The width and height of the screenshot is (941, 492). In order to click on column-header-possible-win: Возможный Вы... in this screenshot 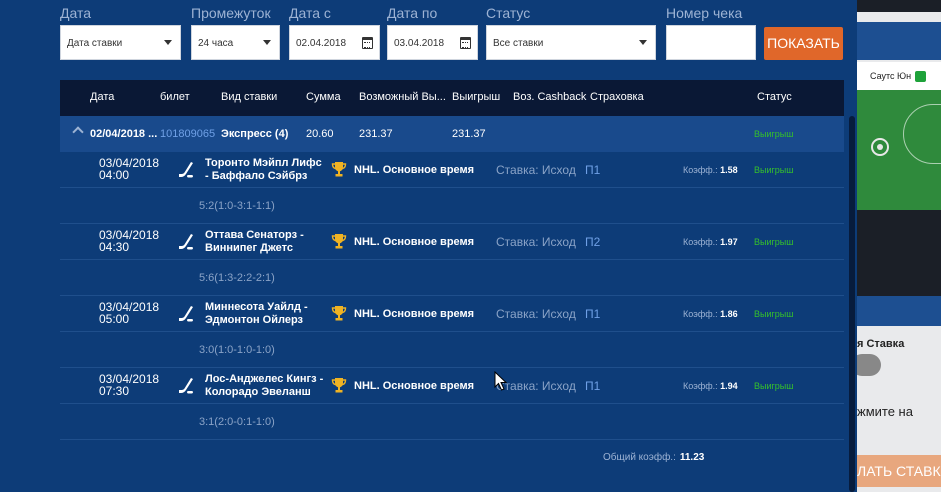, I will do `click(402, 97)`.